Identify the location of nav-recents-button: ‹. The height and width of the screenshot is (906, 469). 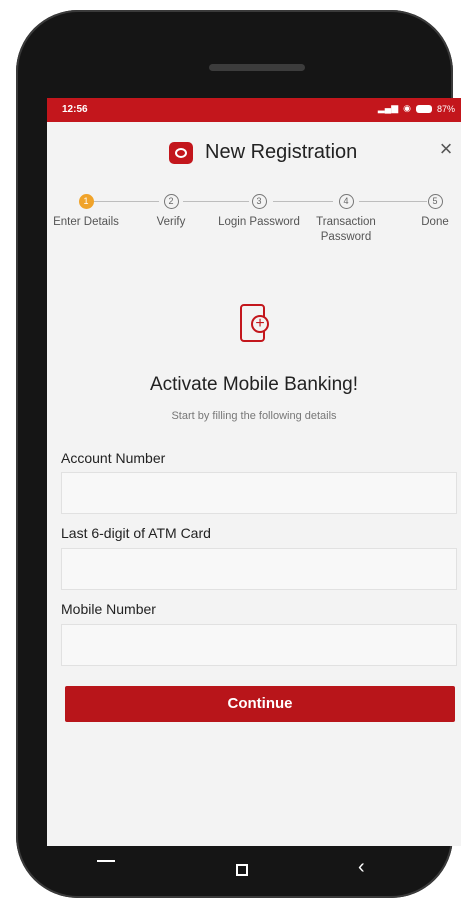
(361, 867).